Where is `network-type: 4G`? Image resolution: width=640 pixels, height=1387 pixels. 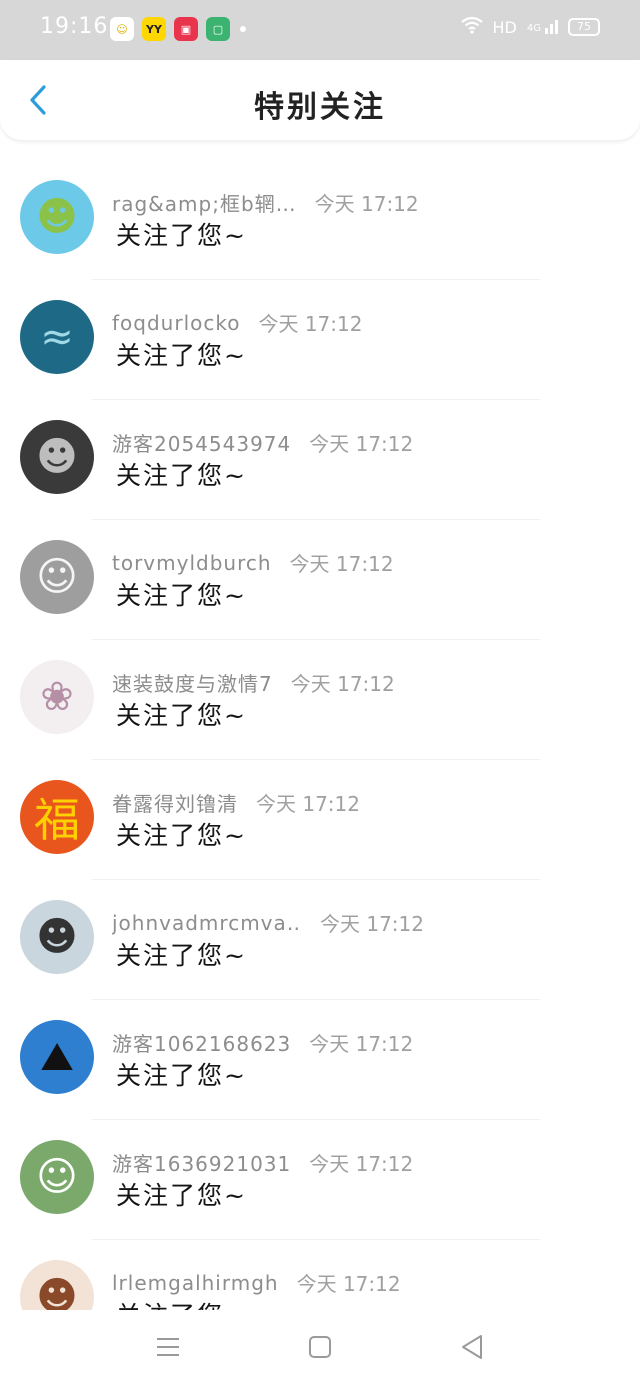
network-type: 4G is located at coordinates (533, 28).